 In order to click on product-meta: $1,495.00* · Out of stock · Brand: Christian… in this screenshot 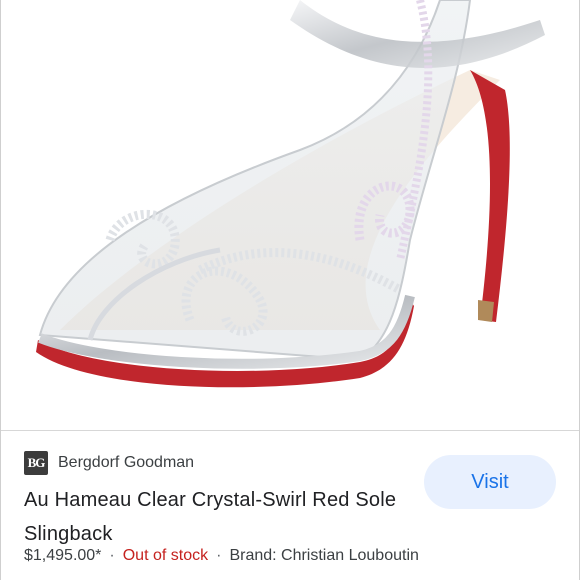, I will do `click(221, 556)`.